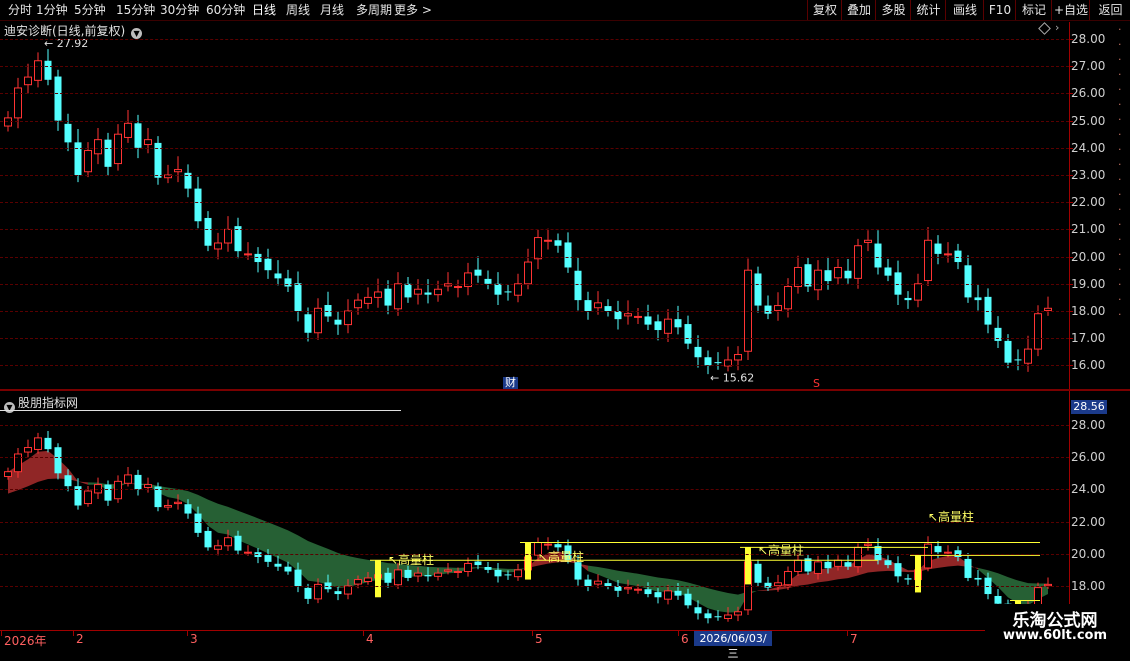 The height and width of the screenshot is (661, 1130). Describe the element at coordinates (816, 383) in the screenshot. I see `s-marker: S` at that location.